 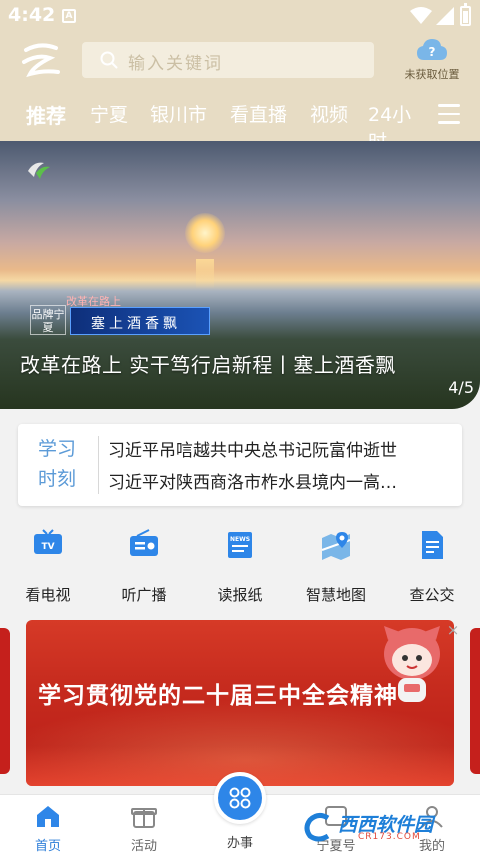 I want to click on newspaper-icon: NEWS, so click(x=240, y=545).